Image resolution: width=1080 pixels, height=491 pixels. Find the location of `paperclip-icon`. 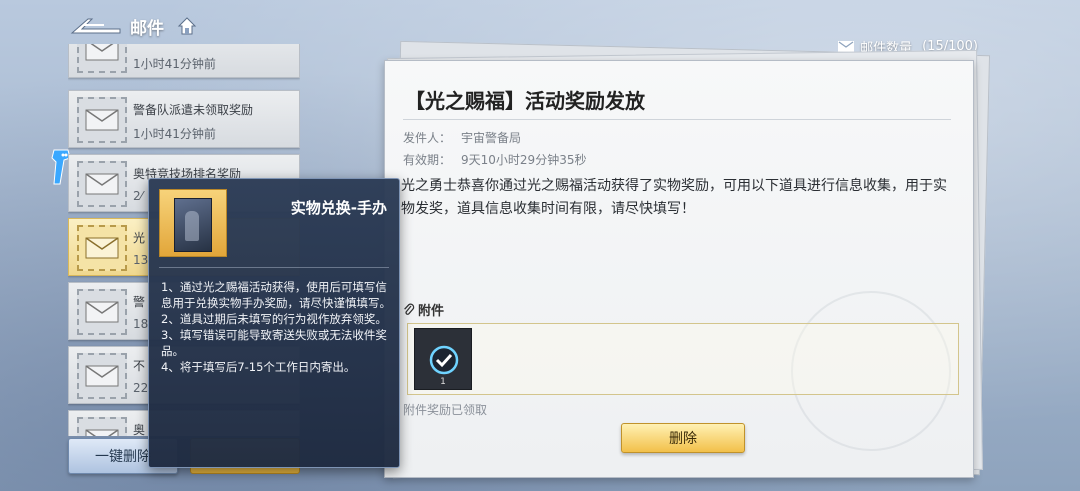

paperclip-icon is located at coordinates (409, 309).